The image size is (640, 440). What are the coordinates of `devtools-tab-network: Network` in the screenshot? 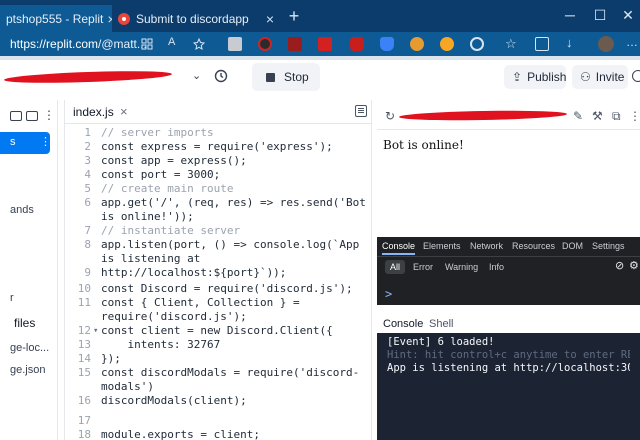 It's located at (486, 246).